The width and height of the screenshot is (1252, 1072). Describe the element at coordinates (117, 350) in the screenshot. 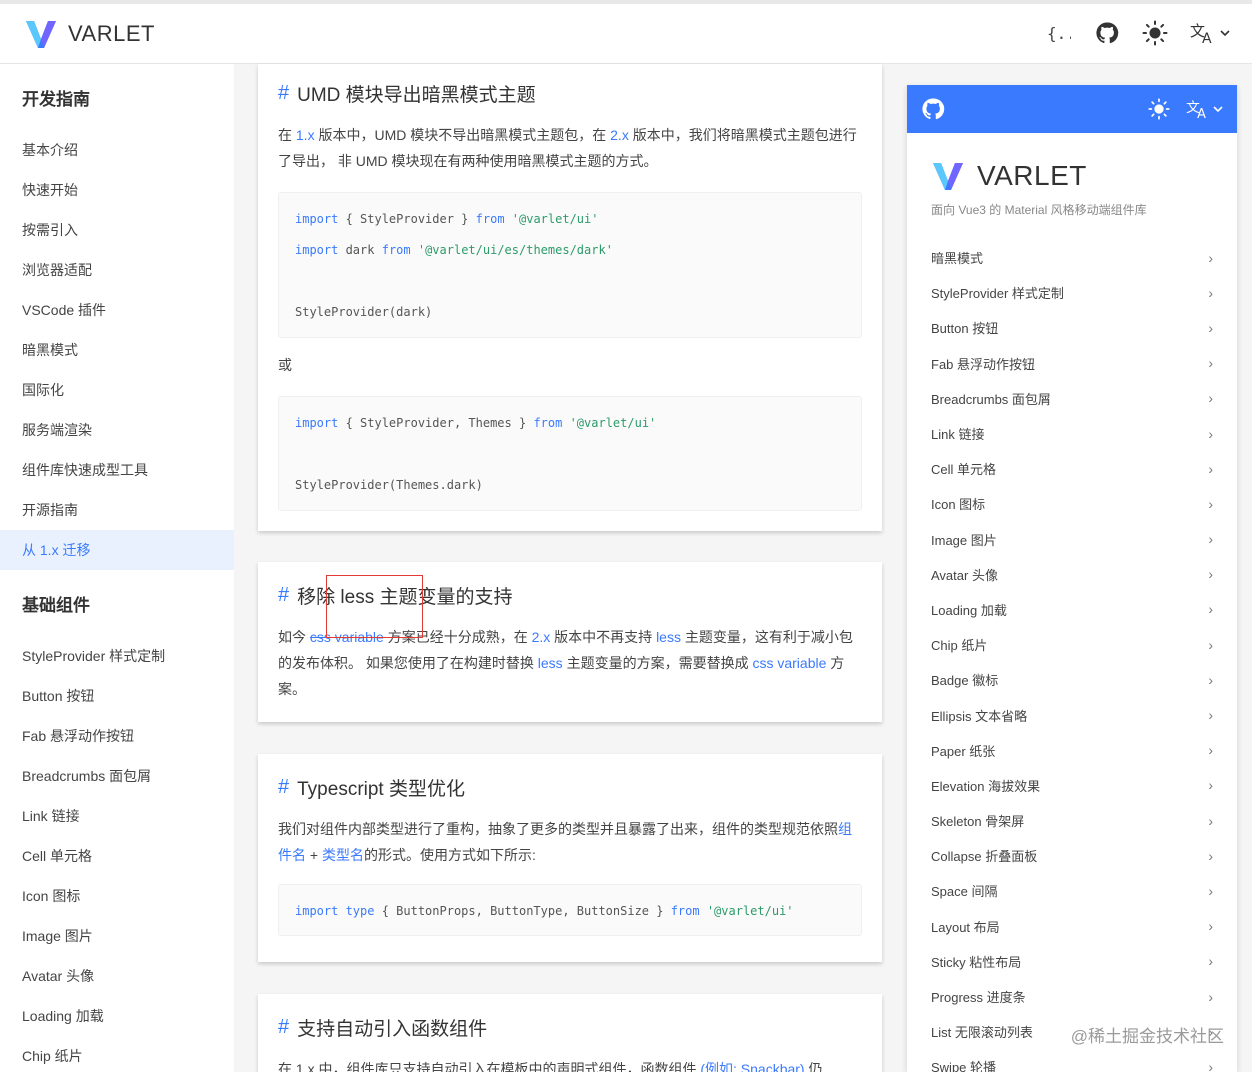

I see `sidebar-item-dark-mode: 暗黑模式` at that location.